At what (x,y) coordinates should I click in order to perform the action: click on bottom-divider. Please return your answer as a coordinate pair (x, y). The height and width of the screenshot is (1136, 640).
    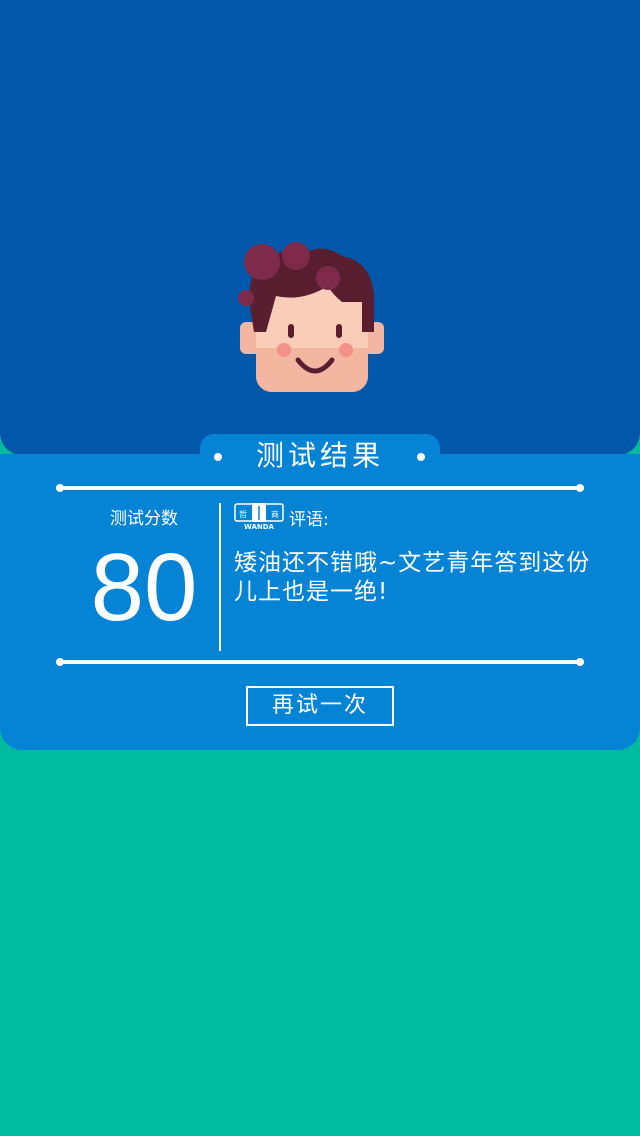
    Looking at the image, I should click on (321, 662).